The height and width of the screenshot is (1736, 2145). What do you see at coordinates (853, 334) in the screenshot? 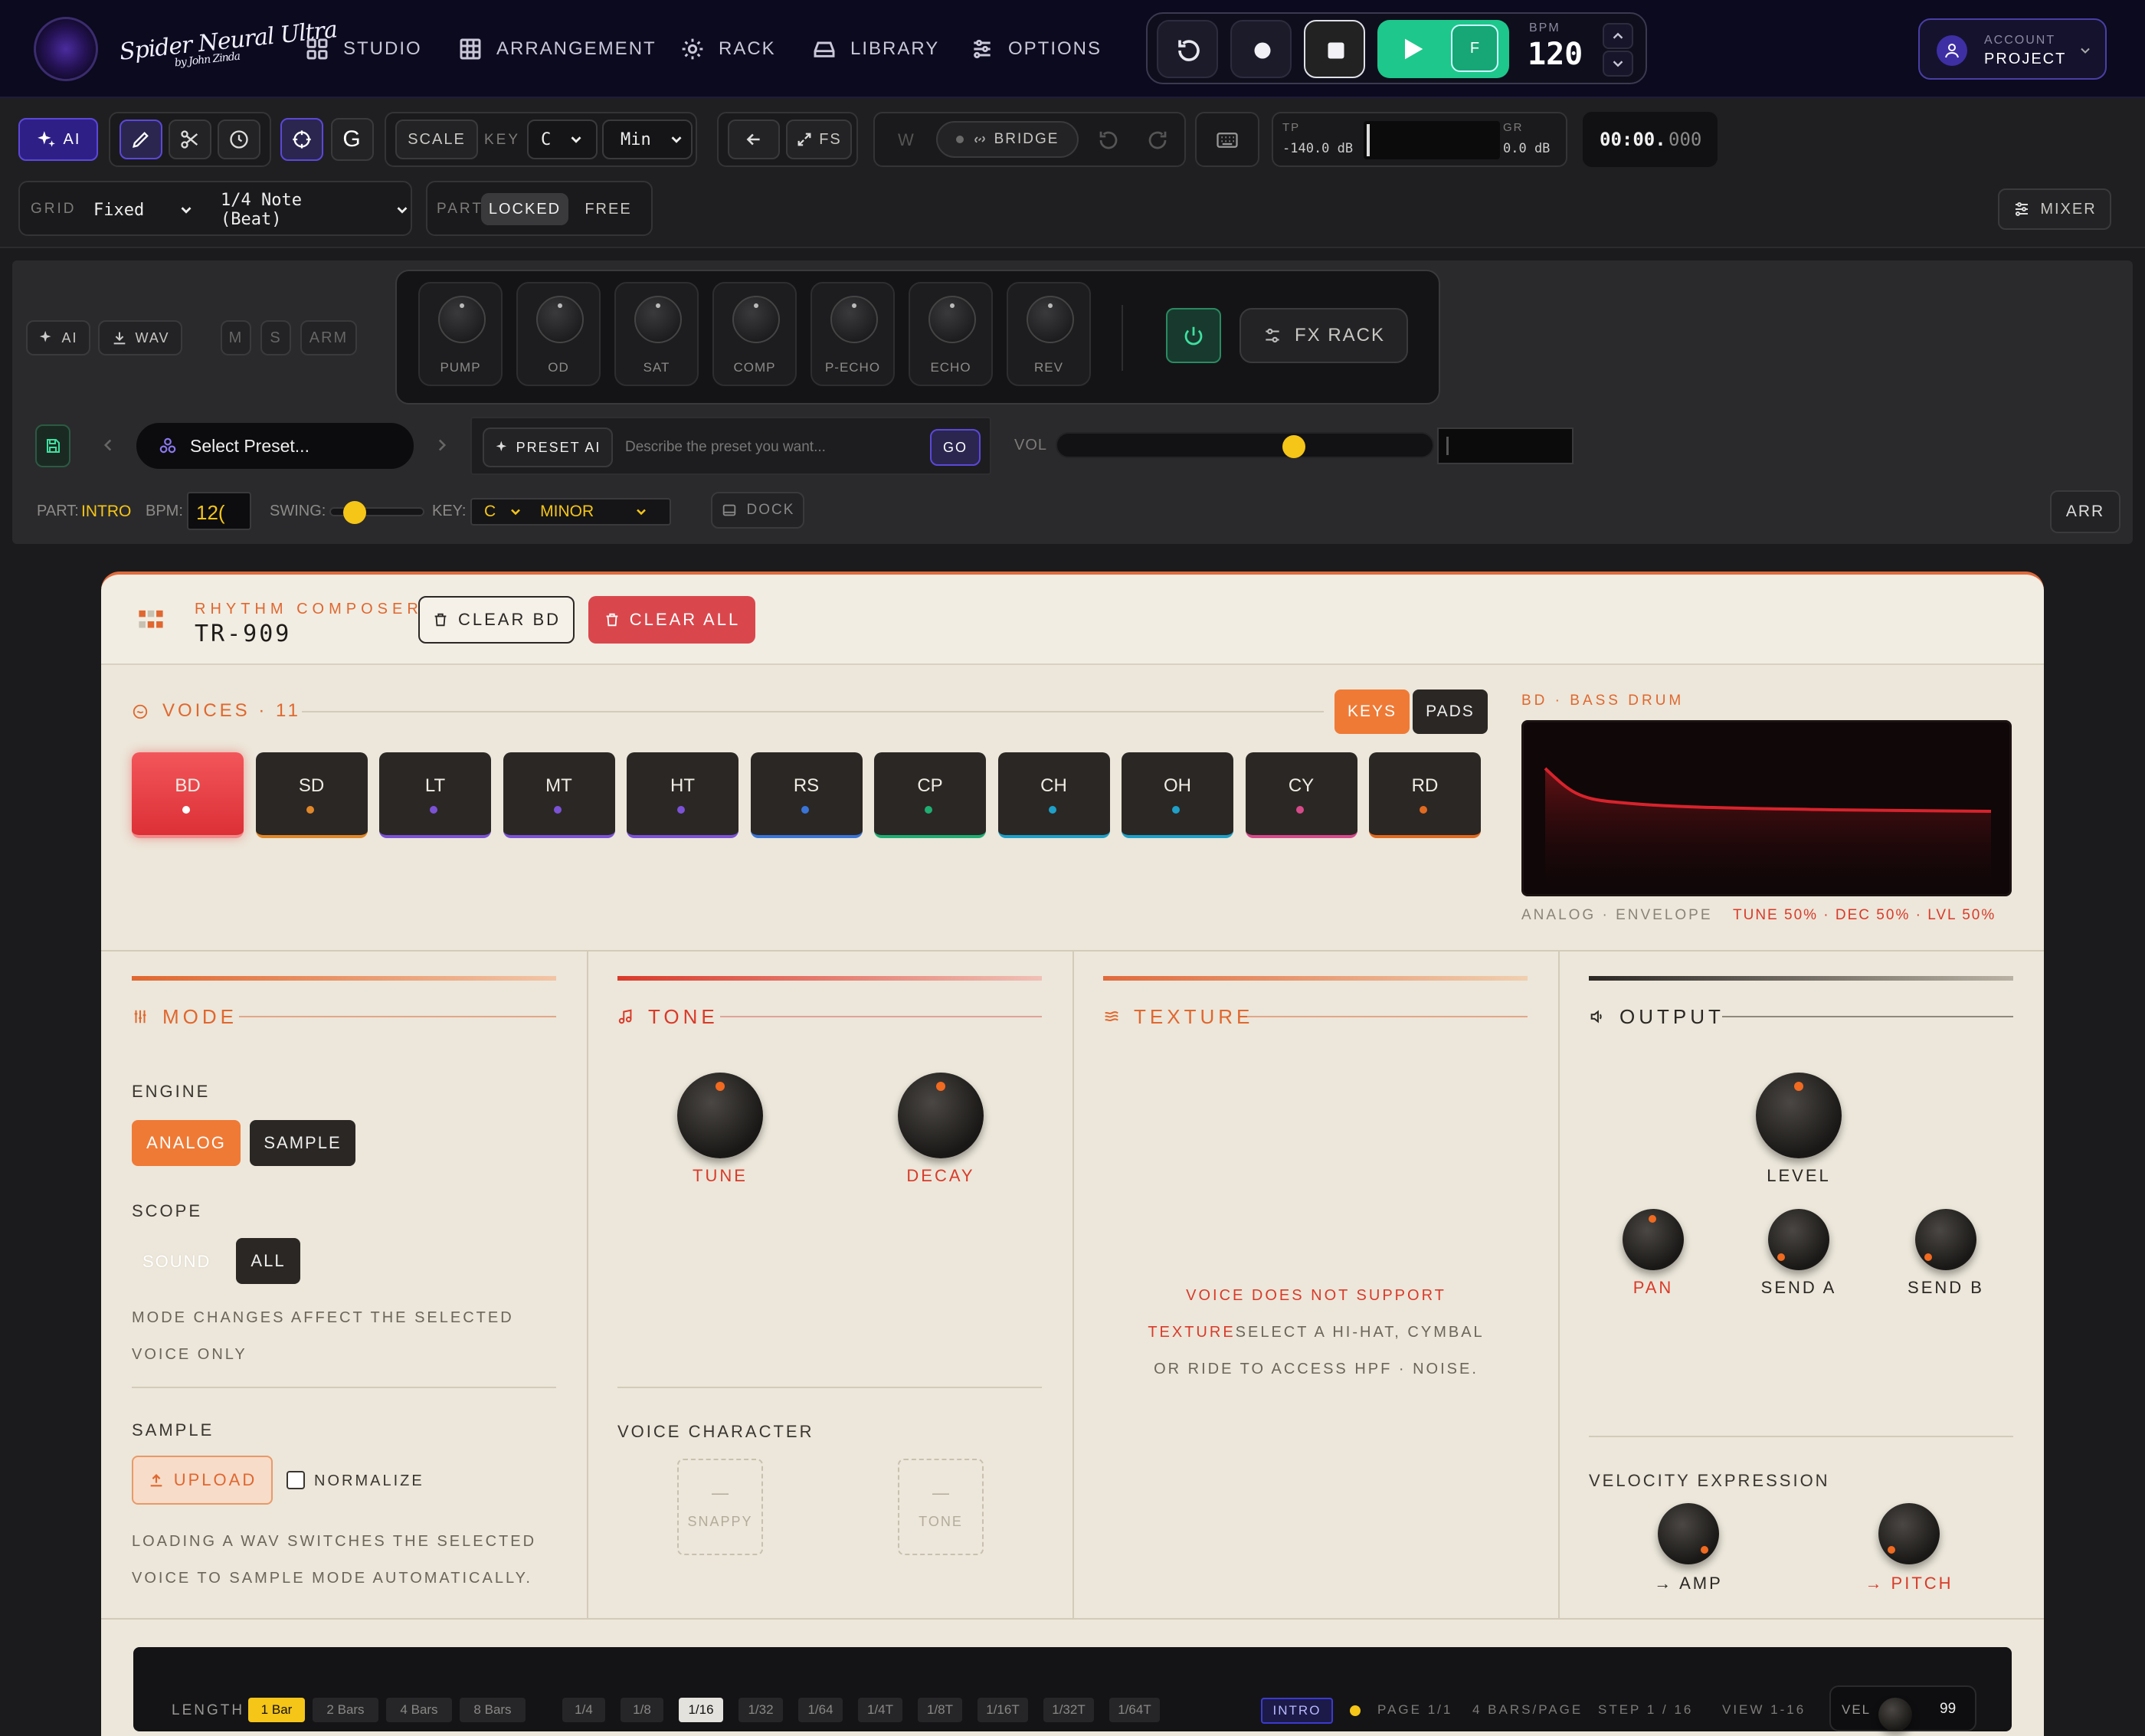
I see `fx-knob-p-echo: P-ECHO` at bounding box center [853, 334].